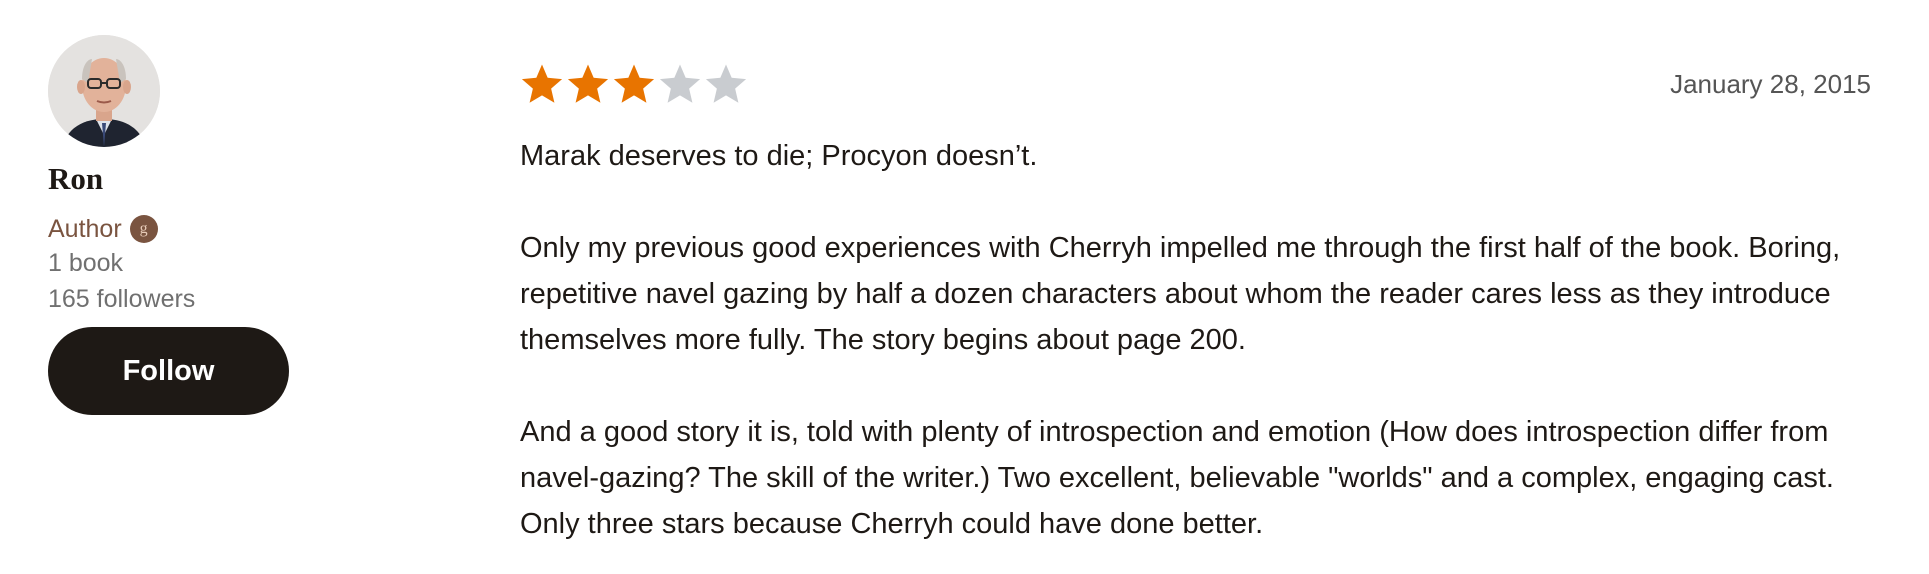  What do you see at coordinates (143, 229) in the screenshot?
I see `author-badge-icon: g` at bounding box center [143, 229].